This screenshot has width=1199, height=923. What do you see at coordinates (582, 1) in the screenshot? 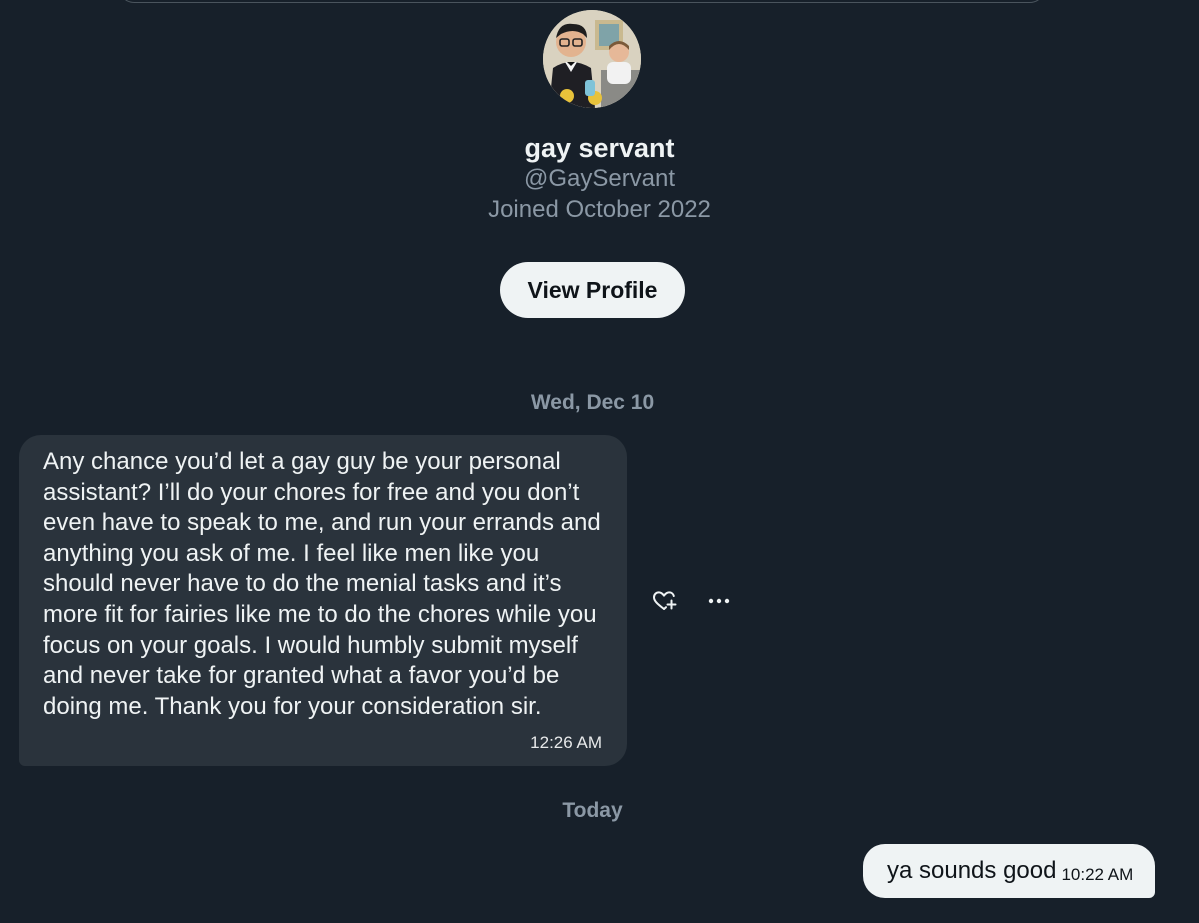
I see `top-search-bar-edge` at bounding box center [582, 1].